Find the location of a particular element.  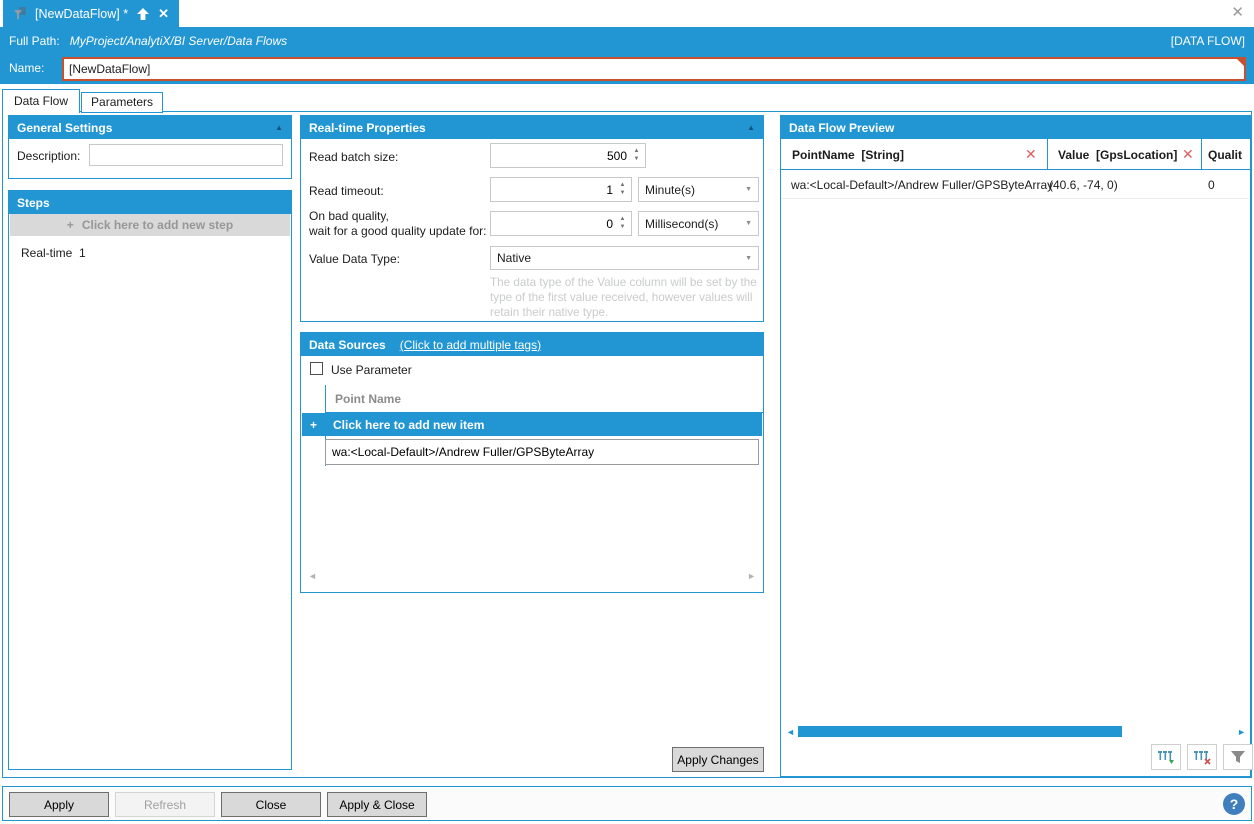

add-item-row: + Click here to add new item is located at coordinates (532, 424).